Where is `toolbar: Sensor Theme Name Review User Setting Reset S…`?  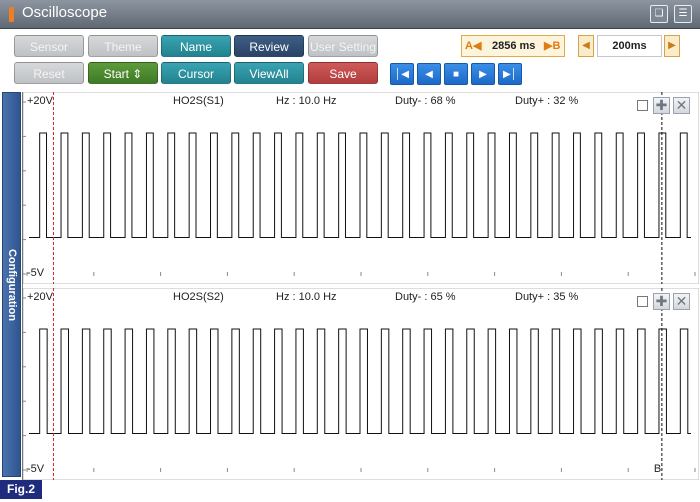 toolbar: Sensor Theme Name Review User Setting Reset S… is located at coordinates (350, 60).